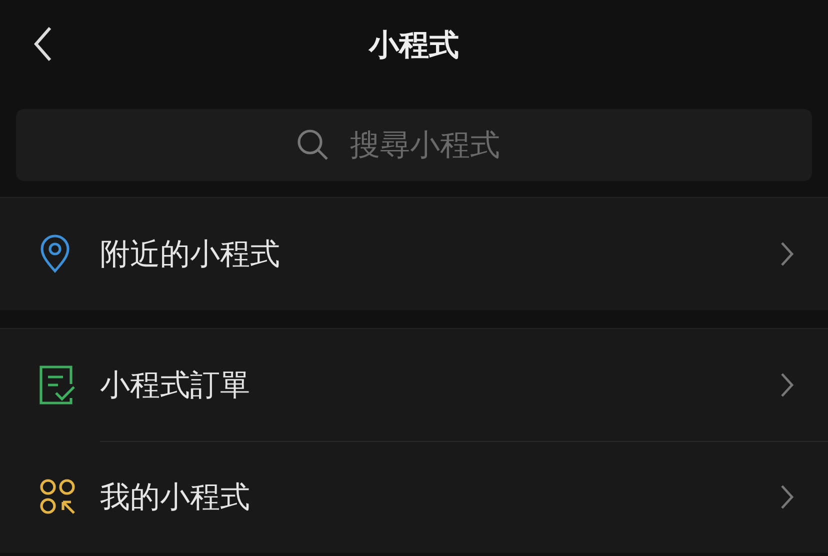  What do you see at coordinates (175, 385) in the screenshot?
I see `menu-label: 小程式訂單` at bounding box center [175, 385].